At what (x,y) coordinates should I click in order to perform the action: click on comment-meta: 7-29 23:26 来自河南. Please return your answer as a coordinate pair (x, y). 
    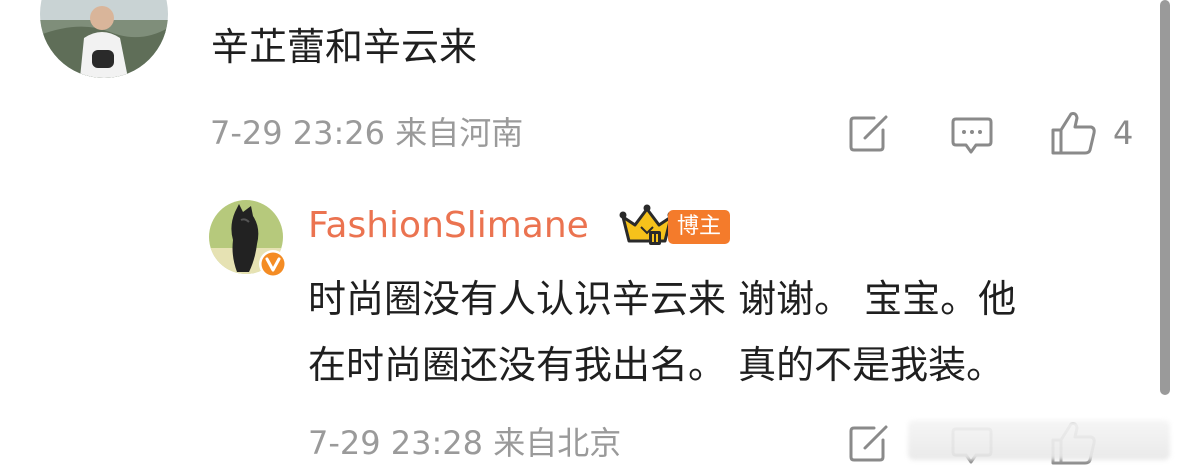
    Looking at the image, I should click on (366, 133).